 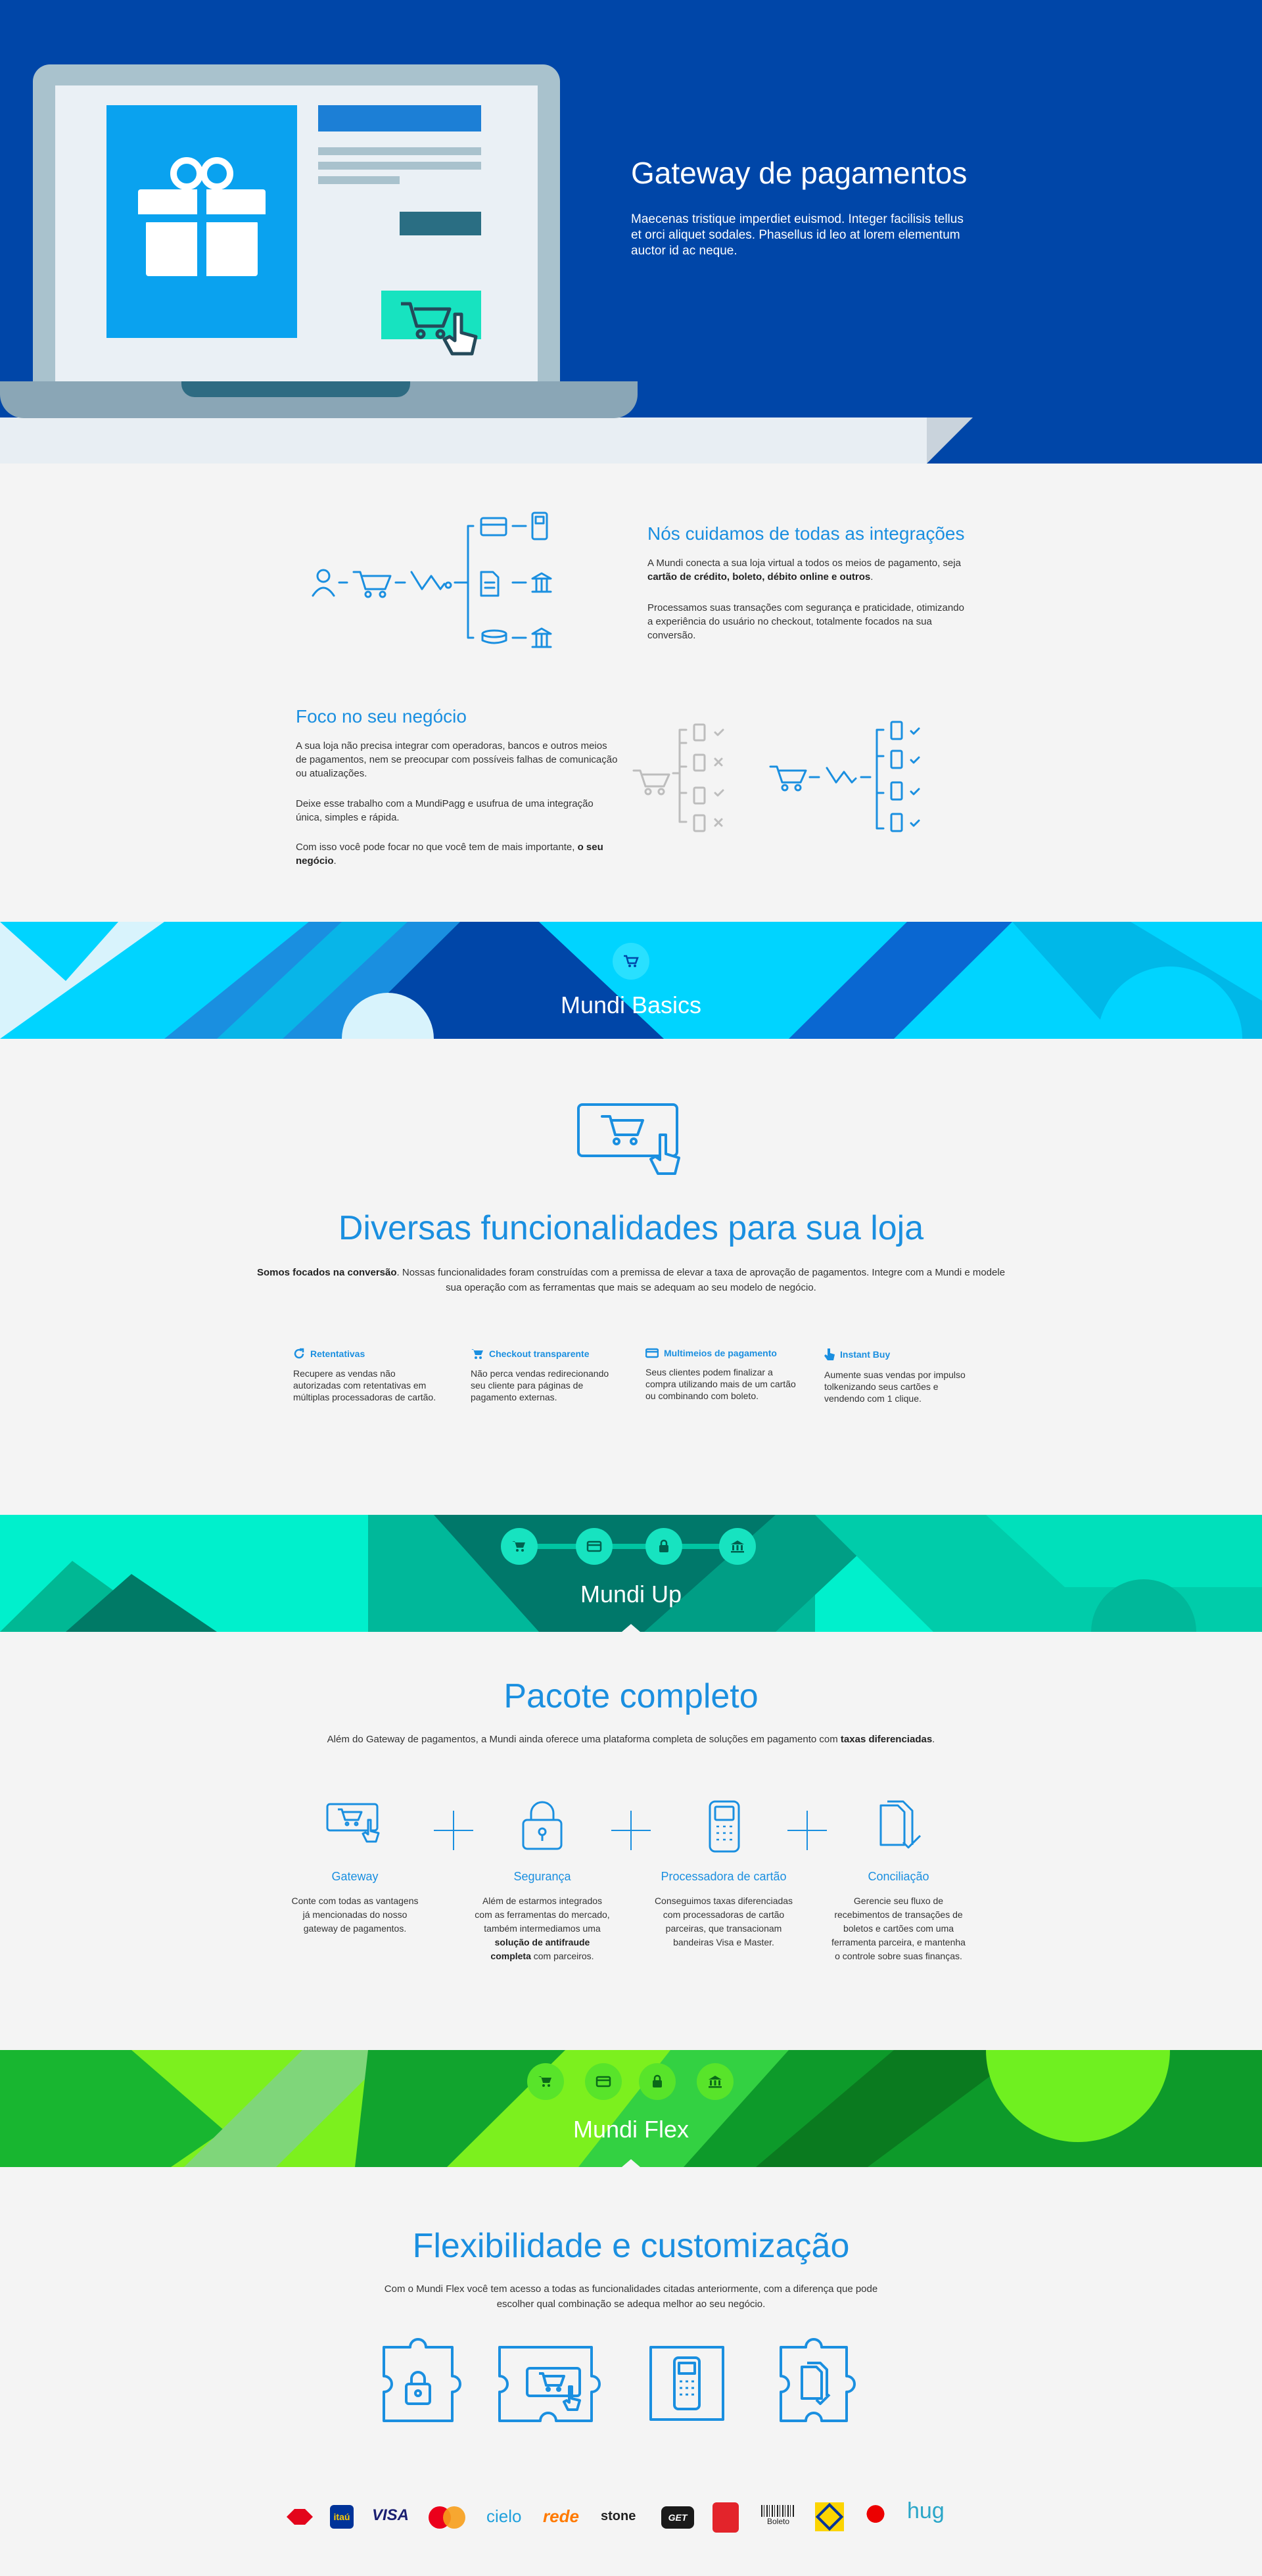 I want to click on cielo-logo: cielo, so click(x=504, y=2516).